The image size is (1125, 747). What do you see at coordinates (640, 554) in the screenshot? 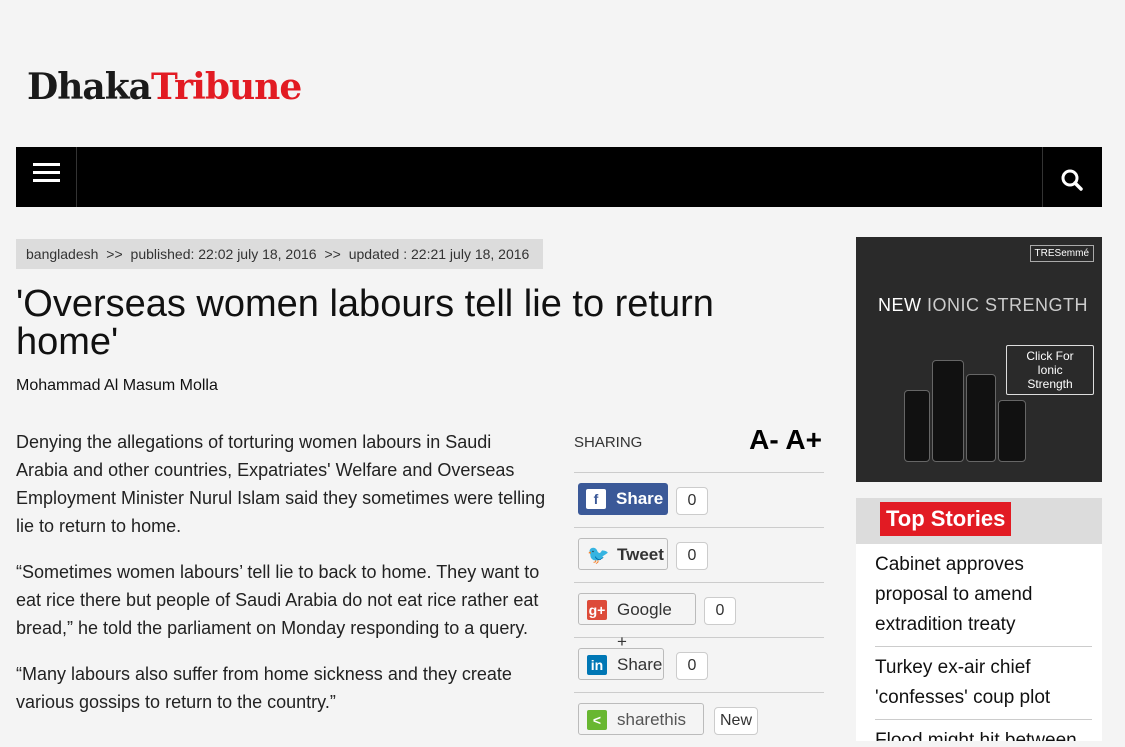
I see `tweet-label: Tweet` at bounding box center [640, 554].